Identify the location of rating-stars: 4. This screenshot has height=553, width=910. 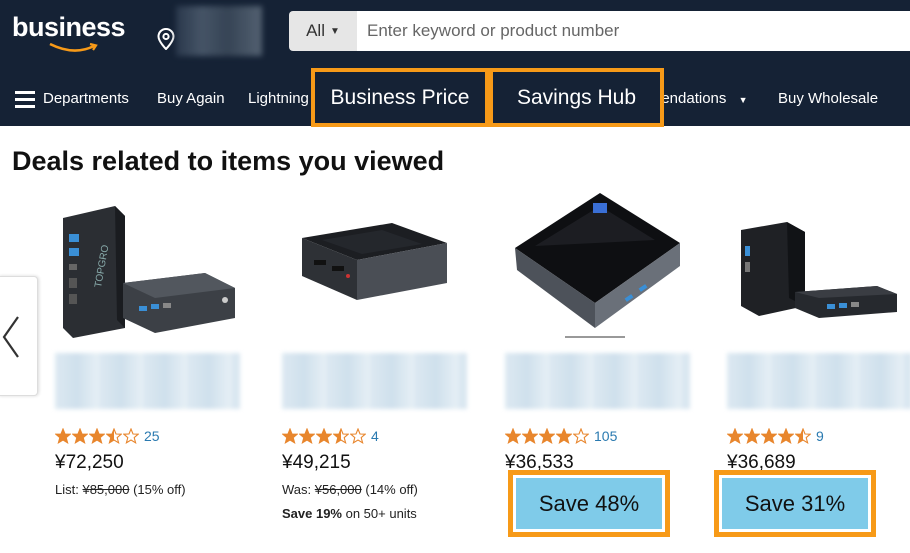
(330, 436).